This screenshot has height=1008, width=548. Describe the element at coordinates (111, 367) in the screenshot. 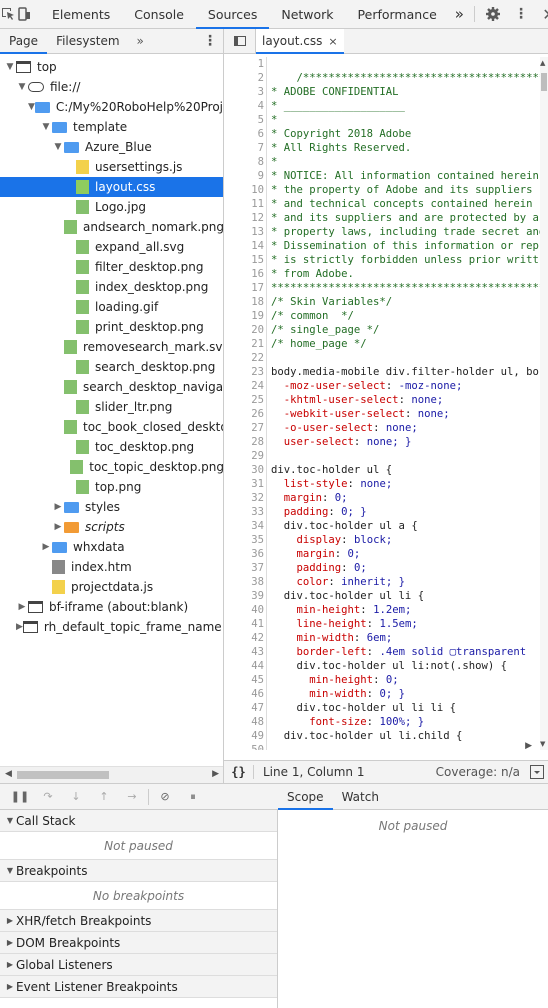

I see `tree-item: search_desktop.png` at that location.